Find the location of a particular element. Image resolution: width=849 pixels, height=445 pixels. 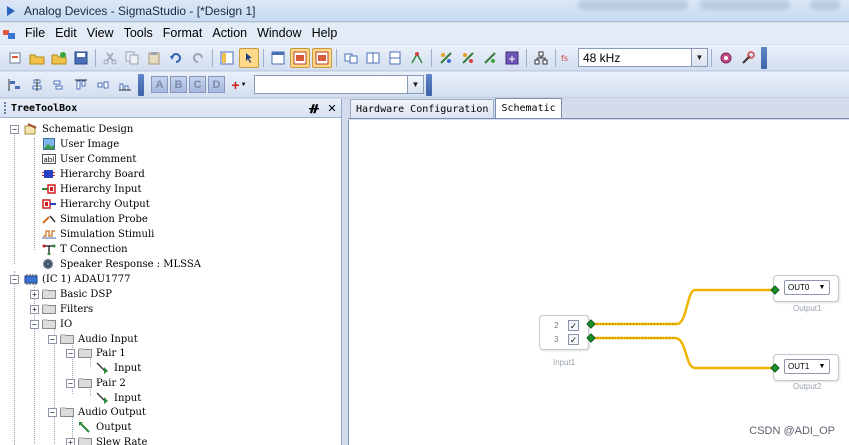

arrange-icon is located at coordinates (351, 58).